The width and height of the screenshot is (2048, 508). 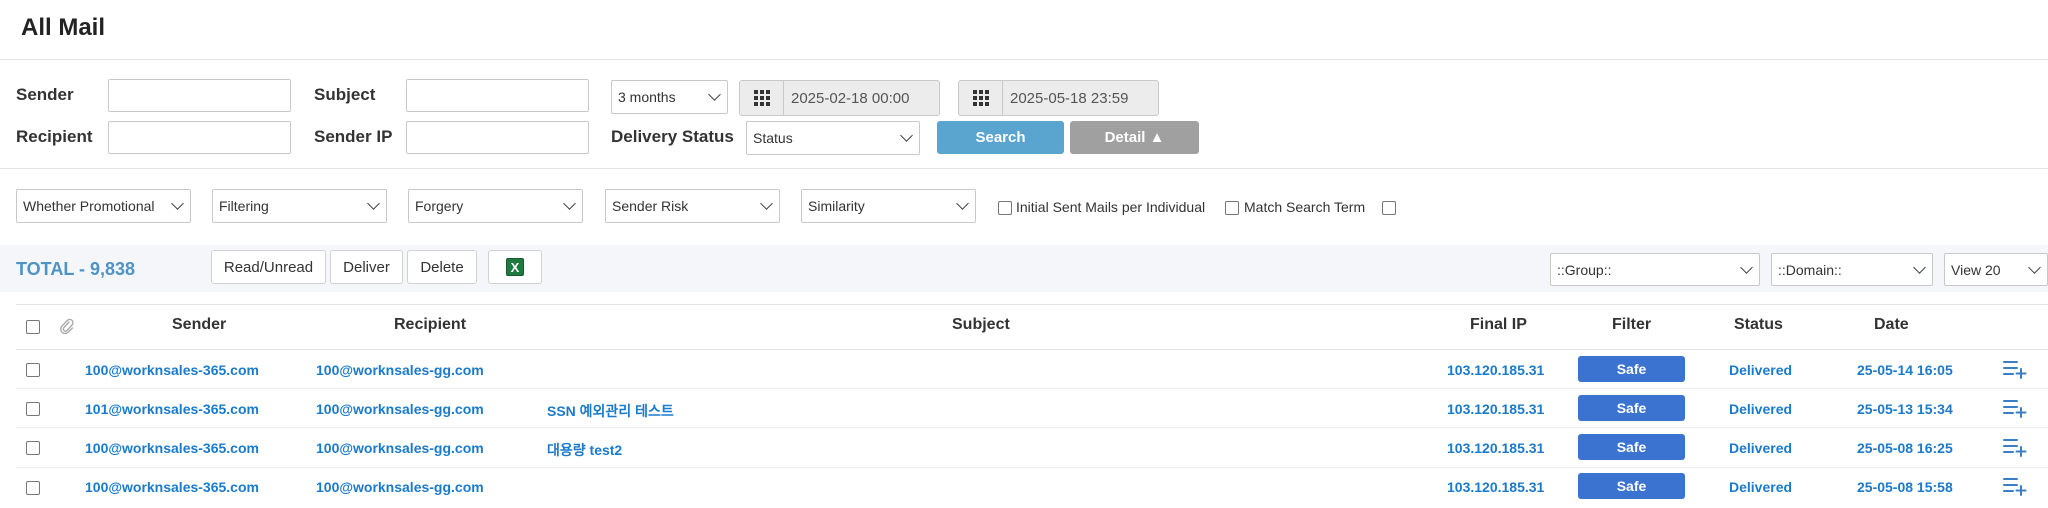 What do you see at coordinates (610, 411) in the screenshot?
I see `row-subject: SSN 예외관리 테스트` at bounding box center [610, 411].